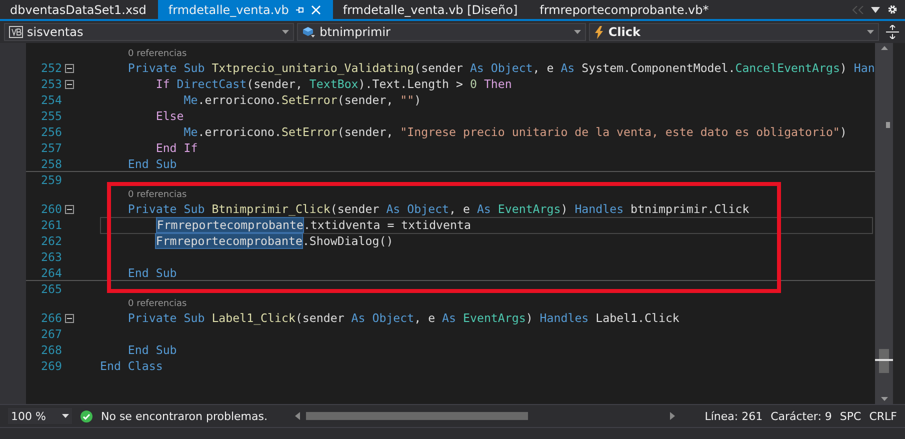 This screenshot has height=439, width=905. I want to click on line-indicator: Línea: 261, so click(733, 416).